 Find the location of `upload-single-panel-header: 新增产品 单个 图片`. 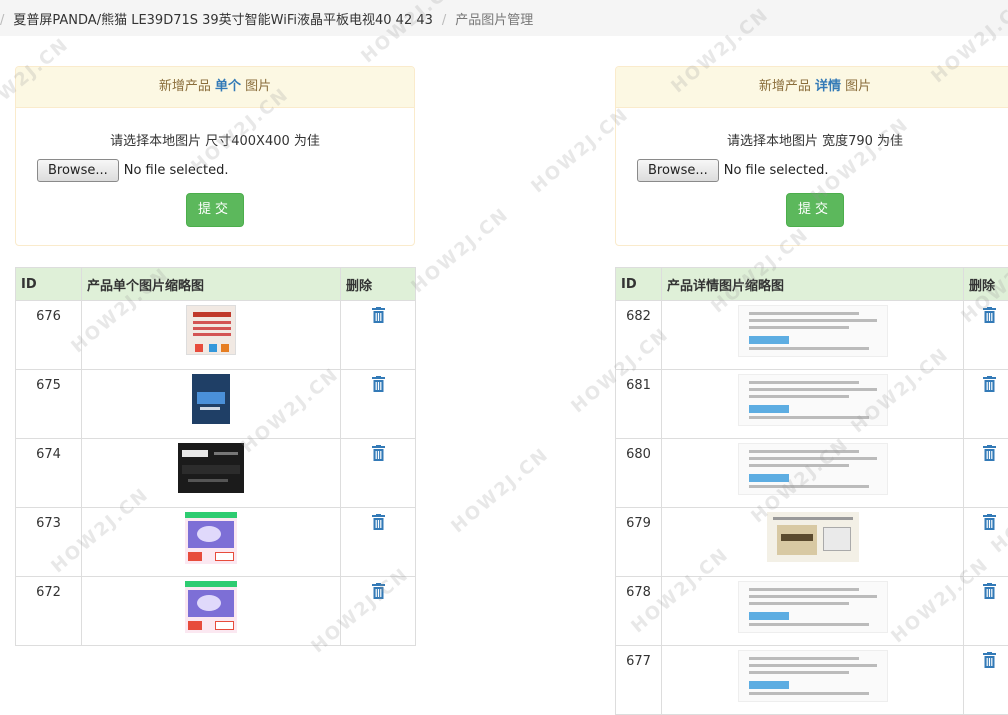

upload-single-panel-header: 新增产品 单个 图片 is located at coordinates (215, 87).